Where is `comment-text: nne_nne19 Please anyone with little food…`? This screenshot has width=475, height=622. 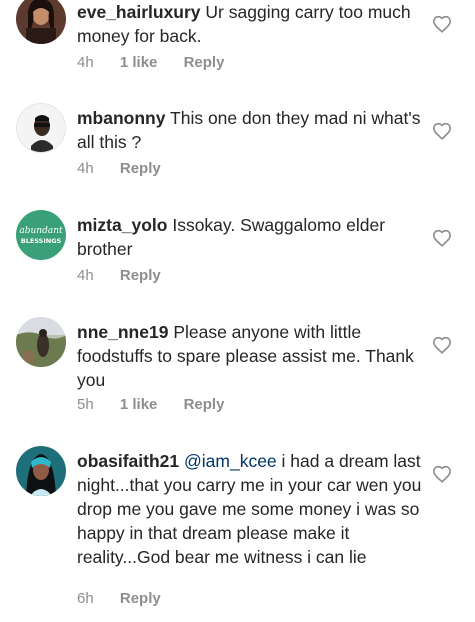 comment-text: nne_nne19 Please anyone with little food… is located at coordinates (249, 356).